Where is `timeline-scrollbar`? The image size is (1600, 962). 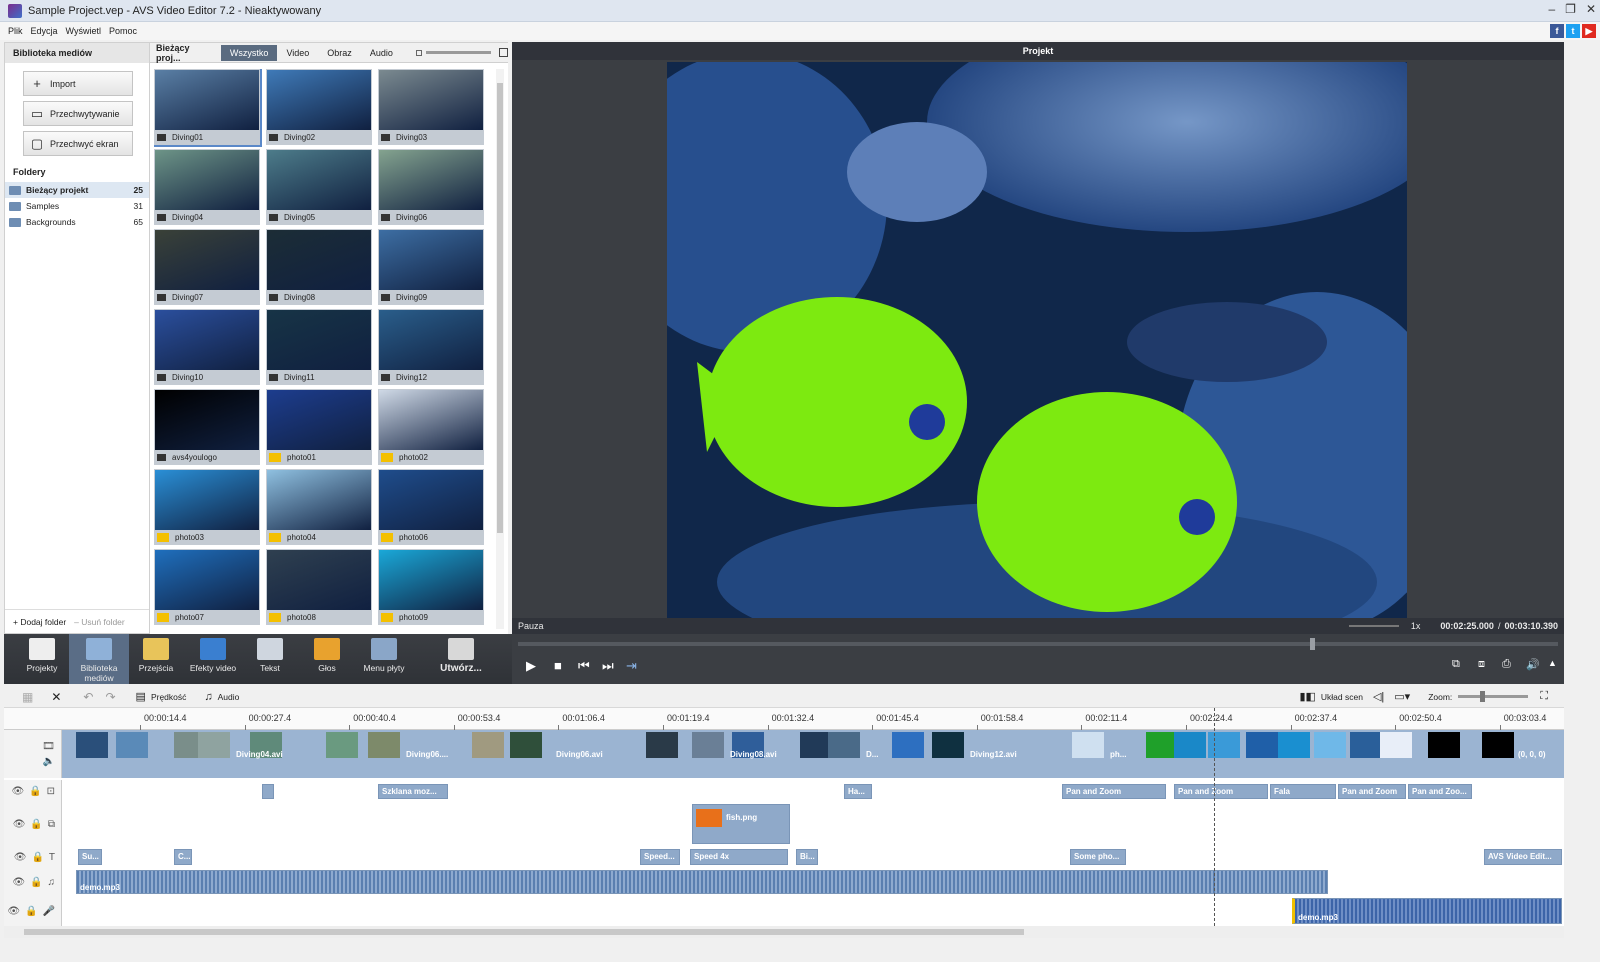
timeline-scrollbar is located at coordinates (784, 932).